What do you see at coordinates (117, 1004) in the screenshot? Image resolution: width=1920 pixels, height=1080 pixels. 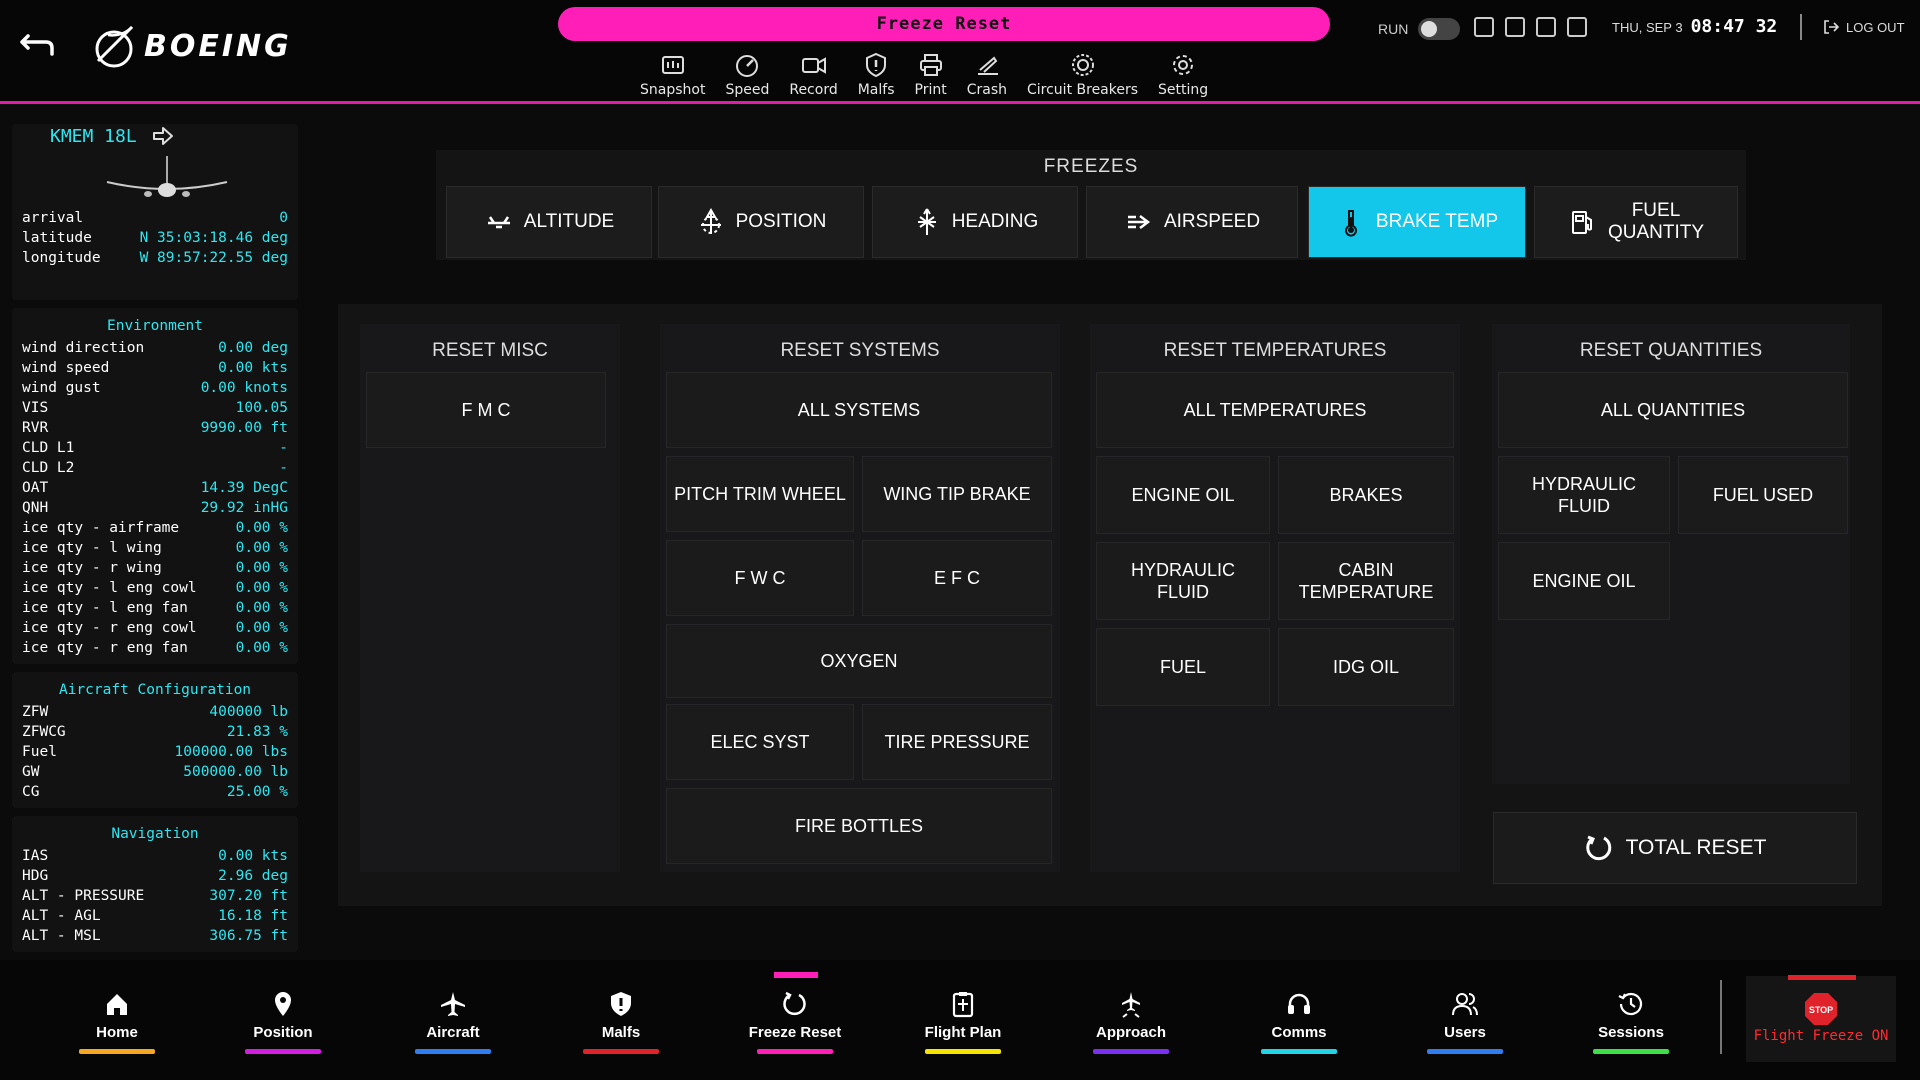 I see `home-icon` at bounding box center [117, 1004].